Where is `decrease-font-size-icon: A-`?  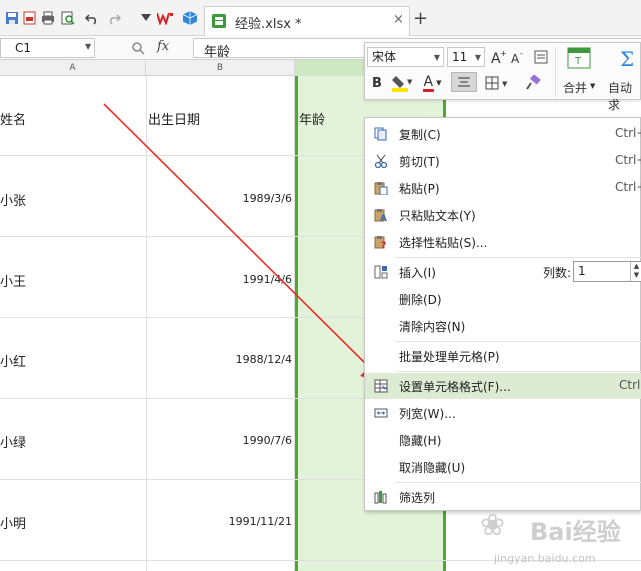
decrease-font-size-icon: A- is located at coordinates (518, 57).